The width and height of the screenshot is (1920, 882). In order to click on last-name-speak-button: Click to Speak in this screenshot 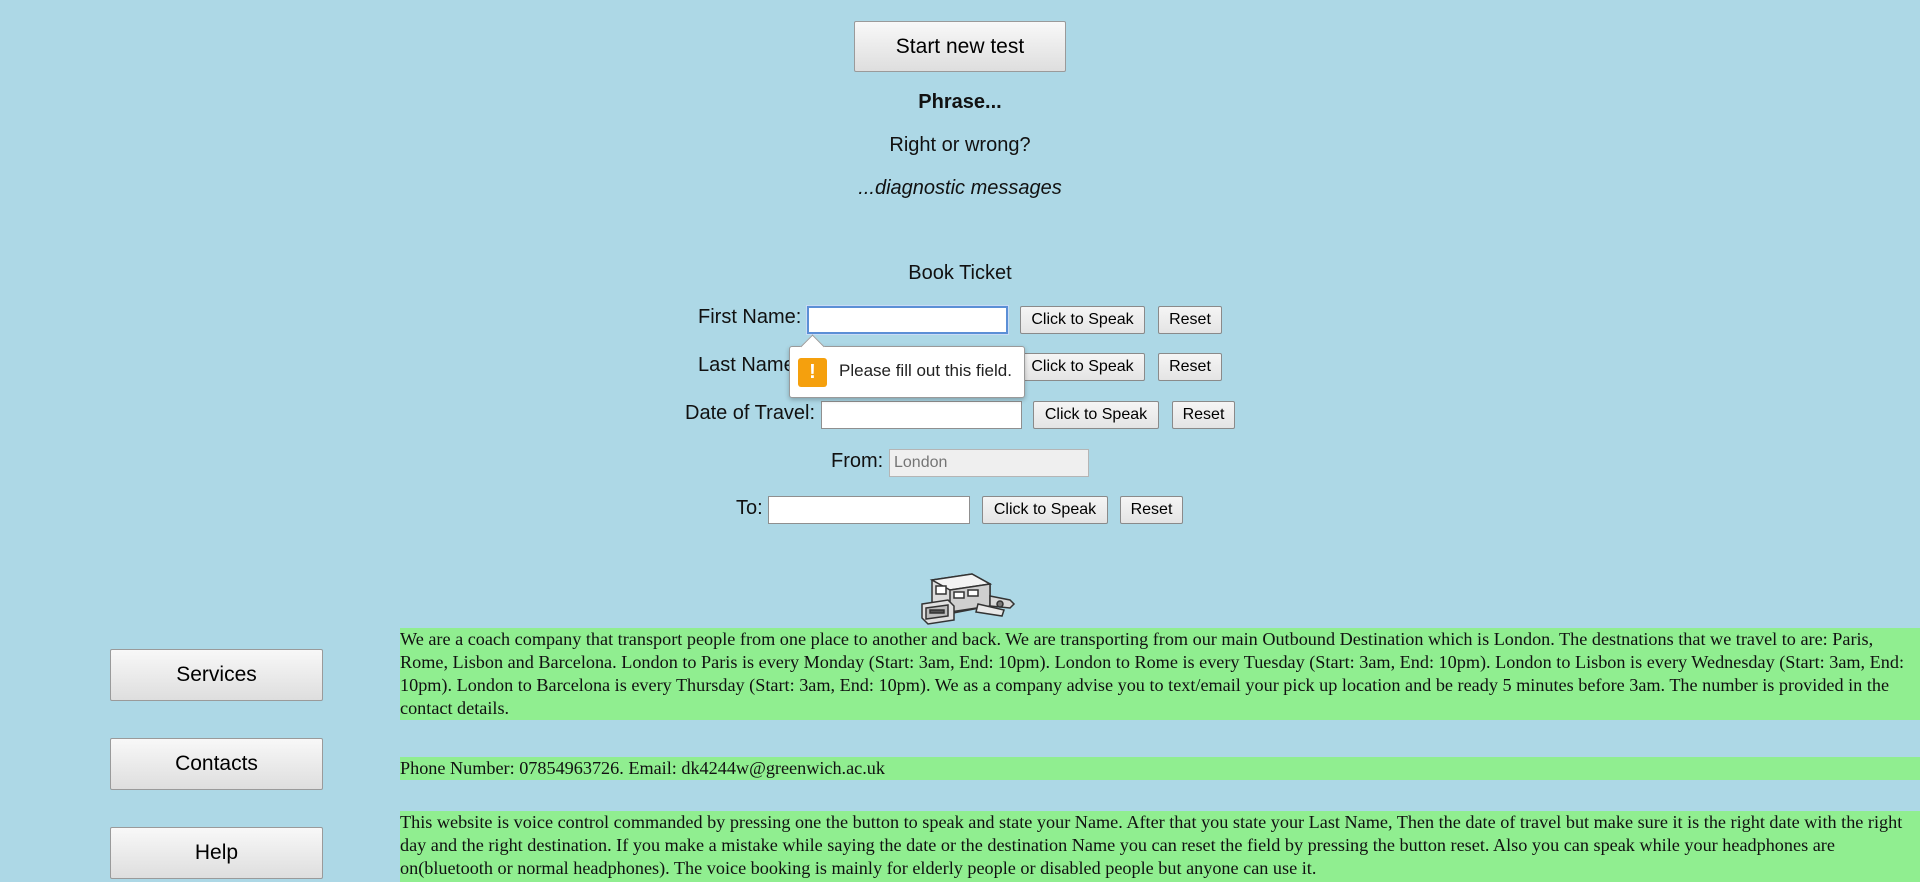, I will do `click(1082, 367)`.